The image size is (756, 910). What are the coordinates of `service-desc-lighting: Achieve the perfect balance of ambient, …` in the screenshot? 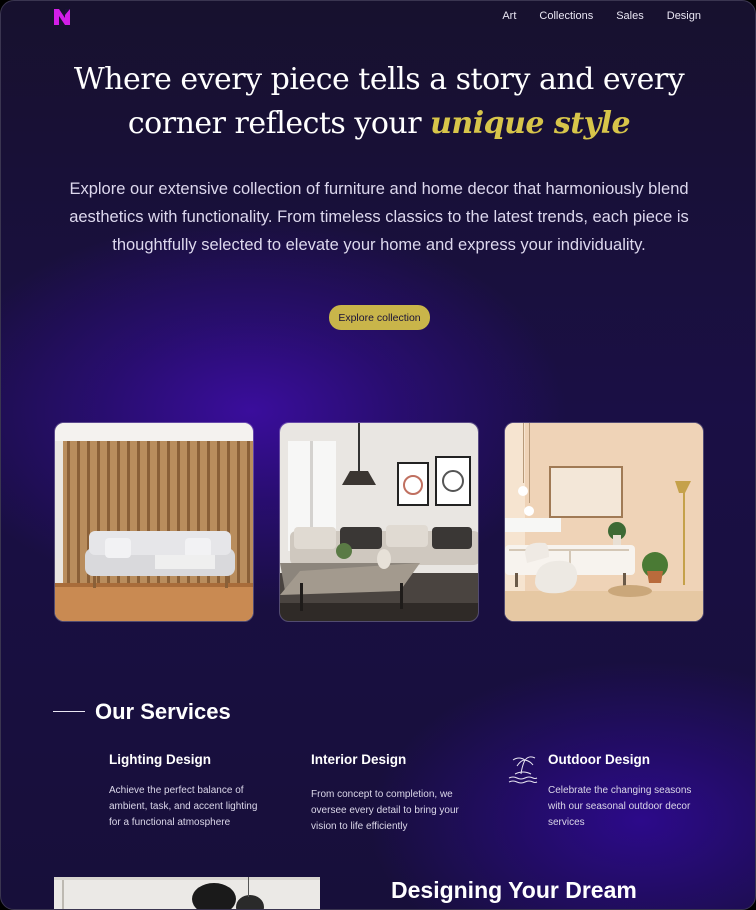 It's located at (183, 806).